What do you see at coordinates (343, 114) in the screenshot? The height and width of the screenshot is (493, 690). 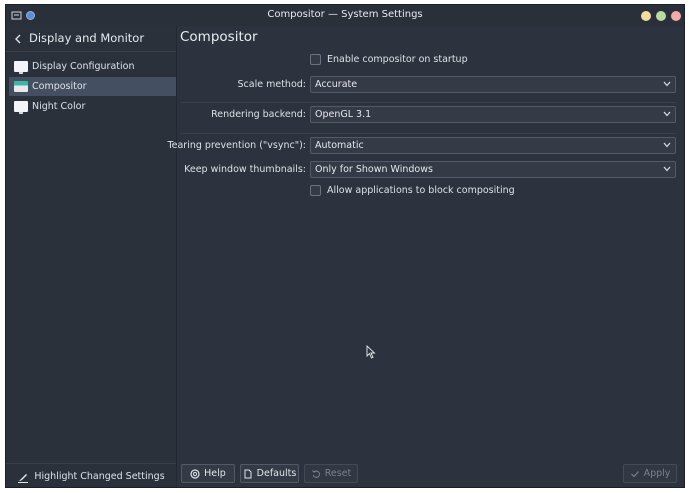 I see `rendering-backend-value: OpenGL 3.1` at bounding box center [343, 114].